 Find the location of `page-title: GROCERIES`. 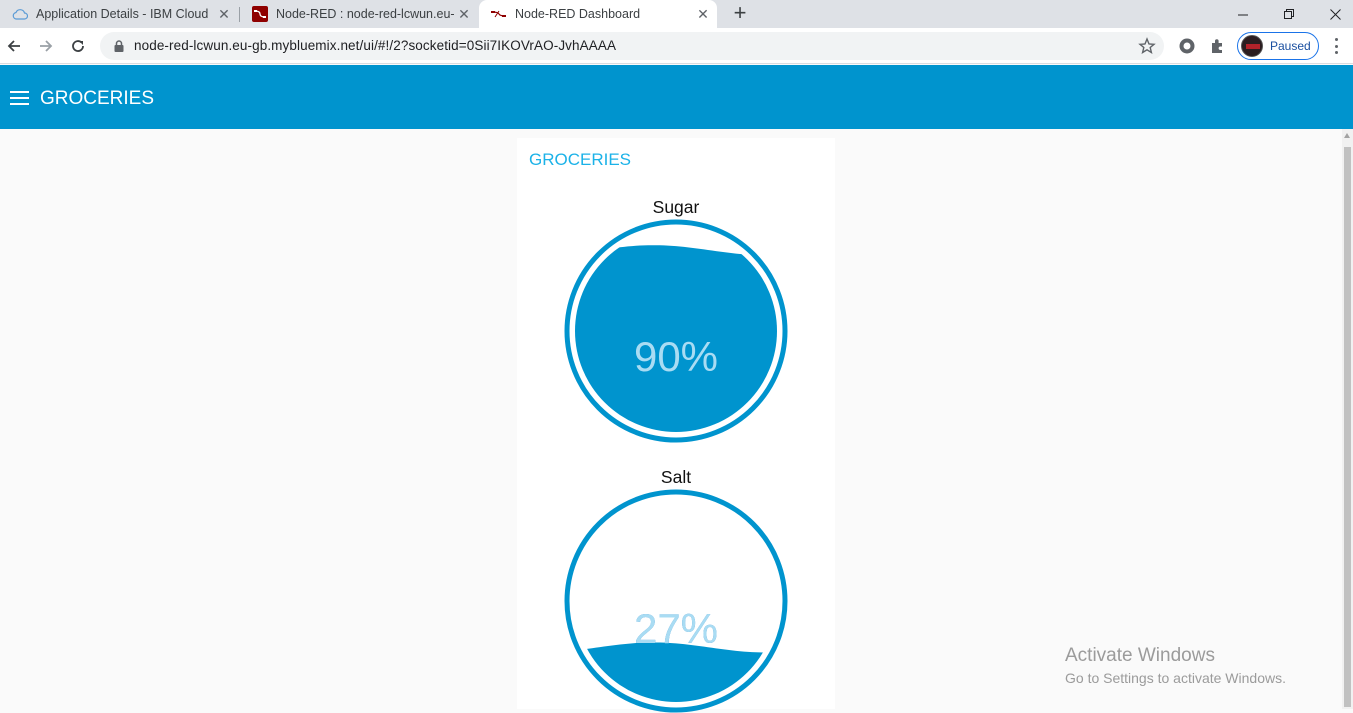

page-title: GROCERIES is located at coordinates (97, 98).